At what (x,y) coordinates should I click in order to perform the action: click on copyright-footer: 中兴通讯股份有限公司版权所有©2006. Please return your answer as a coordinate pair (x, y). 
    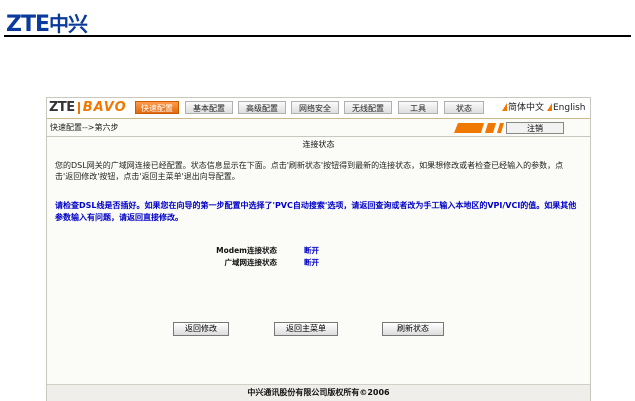
    Looking at the image, I should click on (318, 392).